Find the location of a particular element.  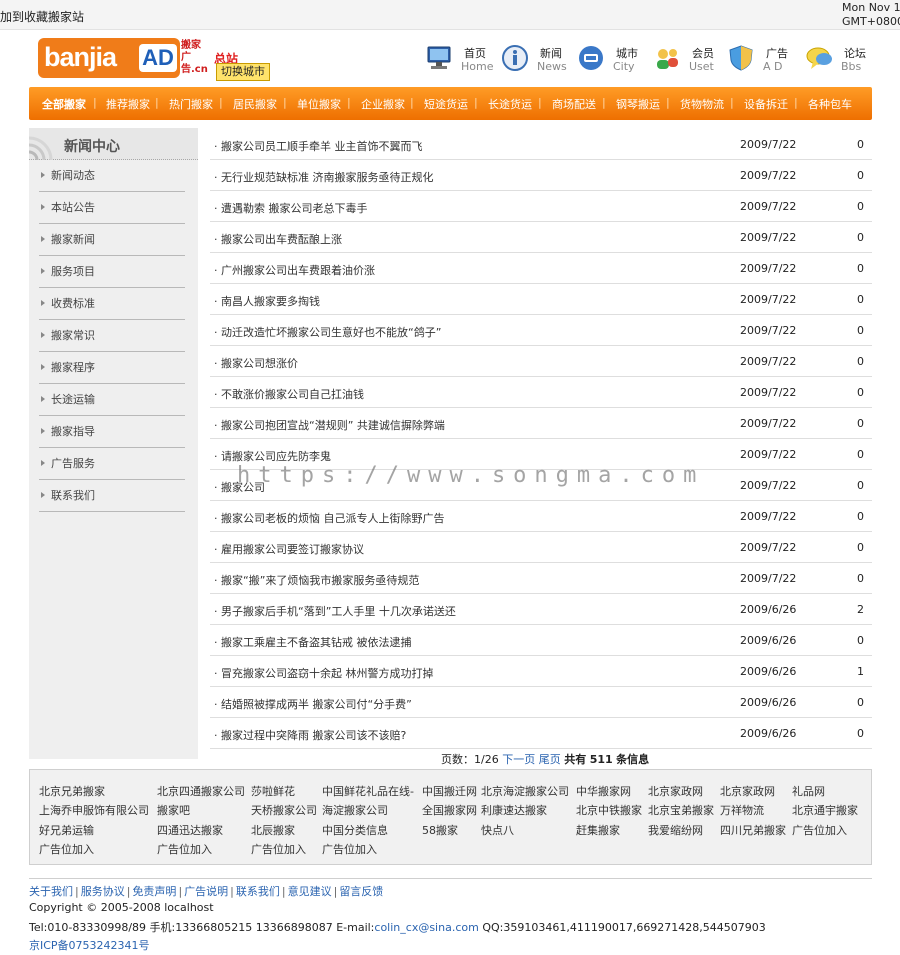

category-recommended: 推荐搬家 is located at coordinates (128, 104).